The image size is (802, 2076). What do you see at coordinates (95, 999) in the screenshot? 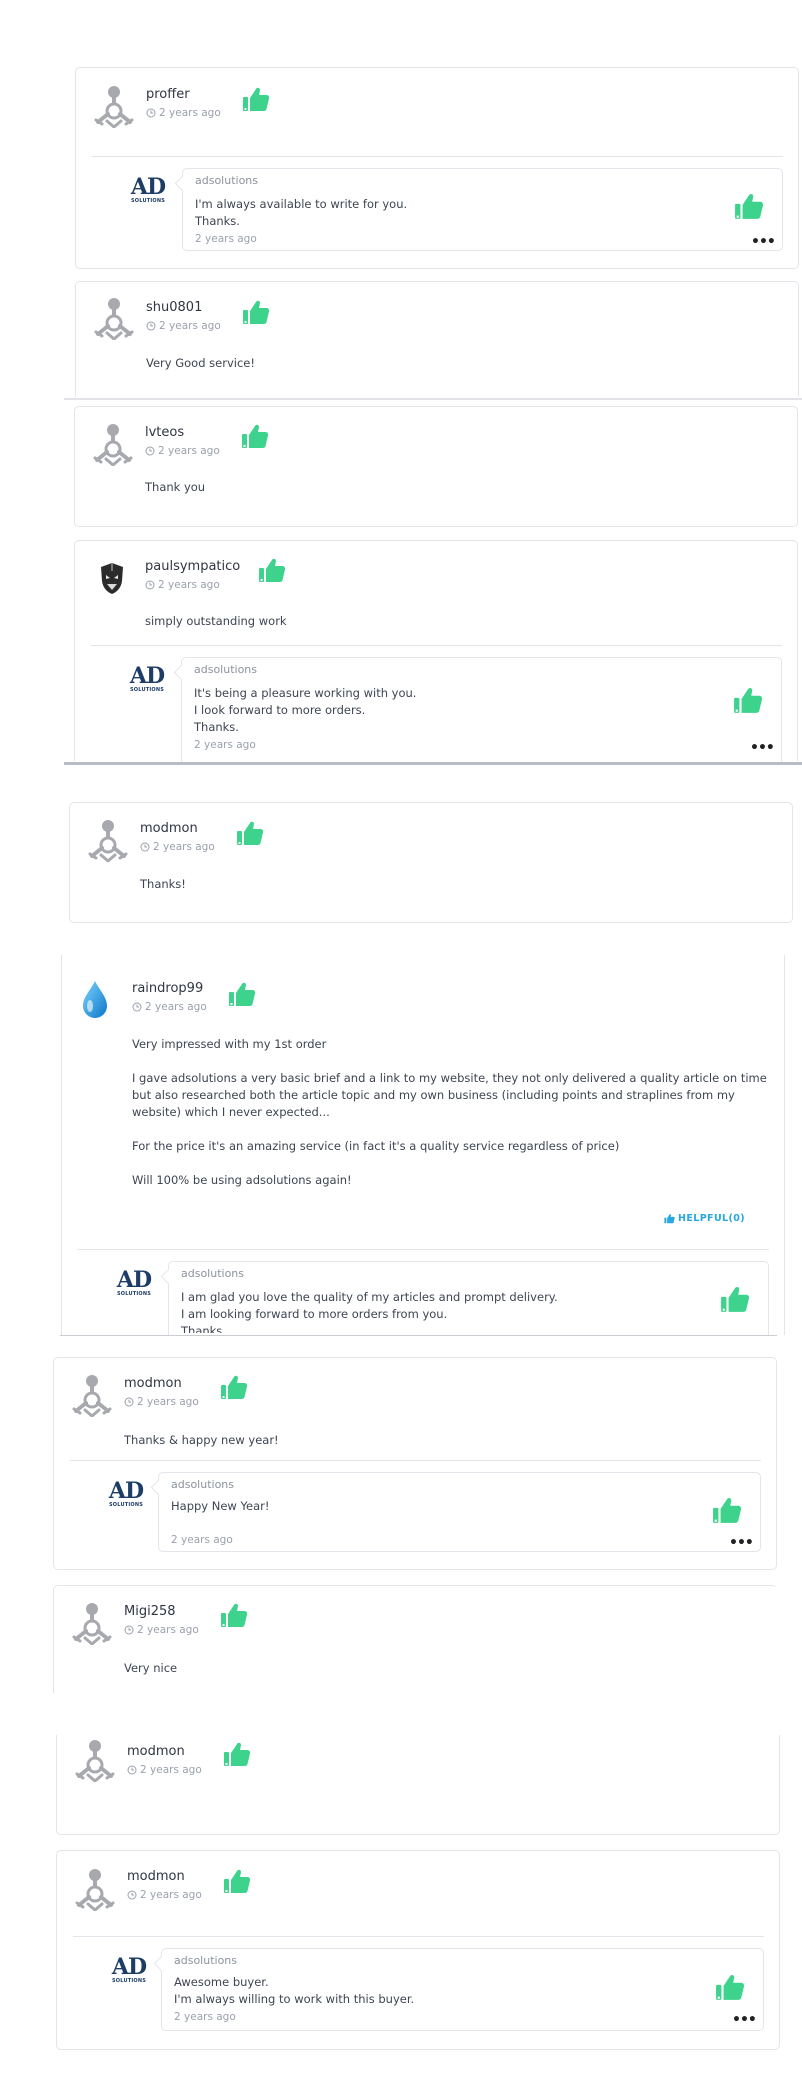
I see `water-drop-icon` at bounding box center [95, 999].